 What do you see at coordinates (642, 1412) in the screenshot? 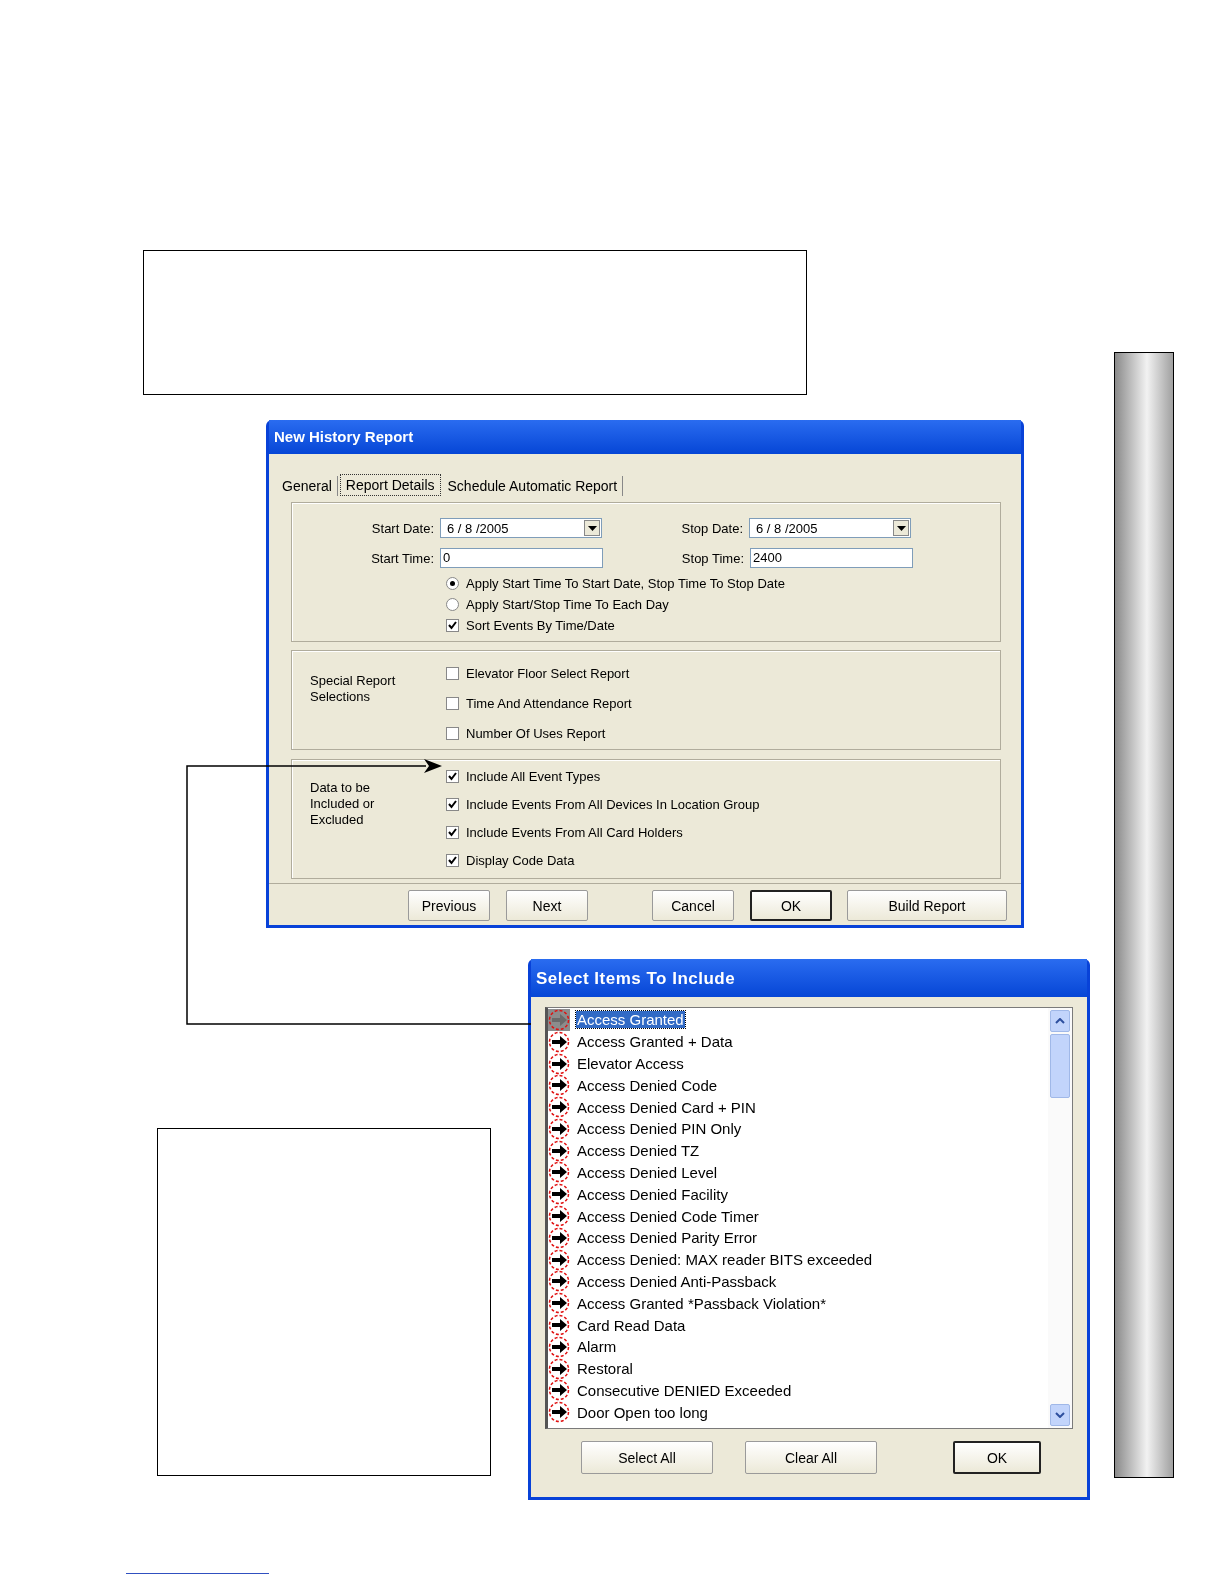
I see `list-item: Door Open too long` at bounding box center [642, 1412].